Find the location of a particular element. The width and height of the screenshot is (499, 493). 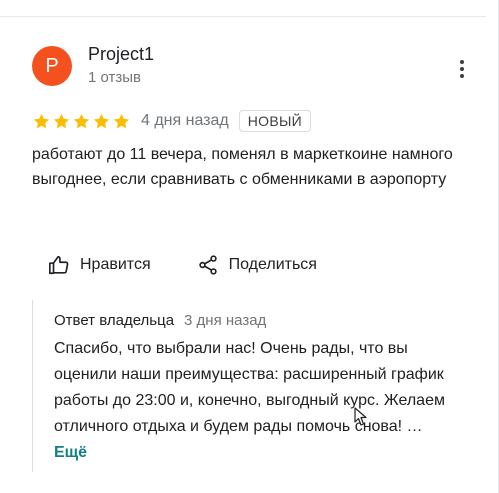

share-button: Поделиться is located at coordinates (257, 265).